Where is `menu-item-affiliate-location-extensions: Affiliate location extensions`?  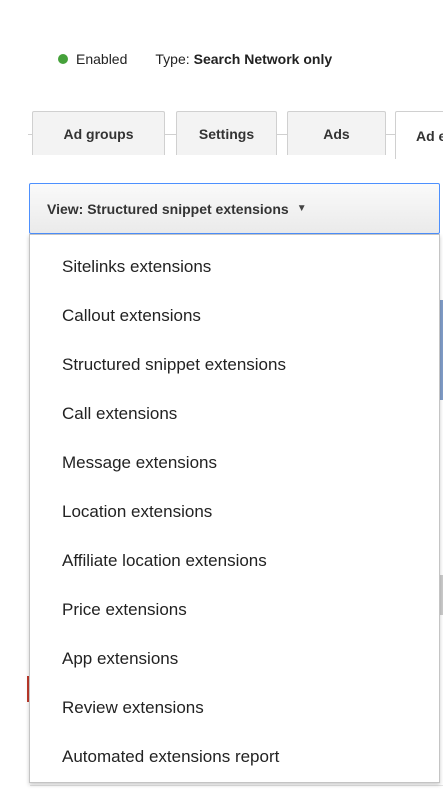 menu-item-affiliate-location-extensions: Affiliate location extensions is located at coordinates (234, 560).